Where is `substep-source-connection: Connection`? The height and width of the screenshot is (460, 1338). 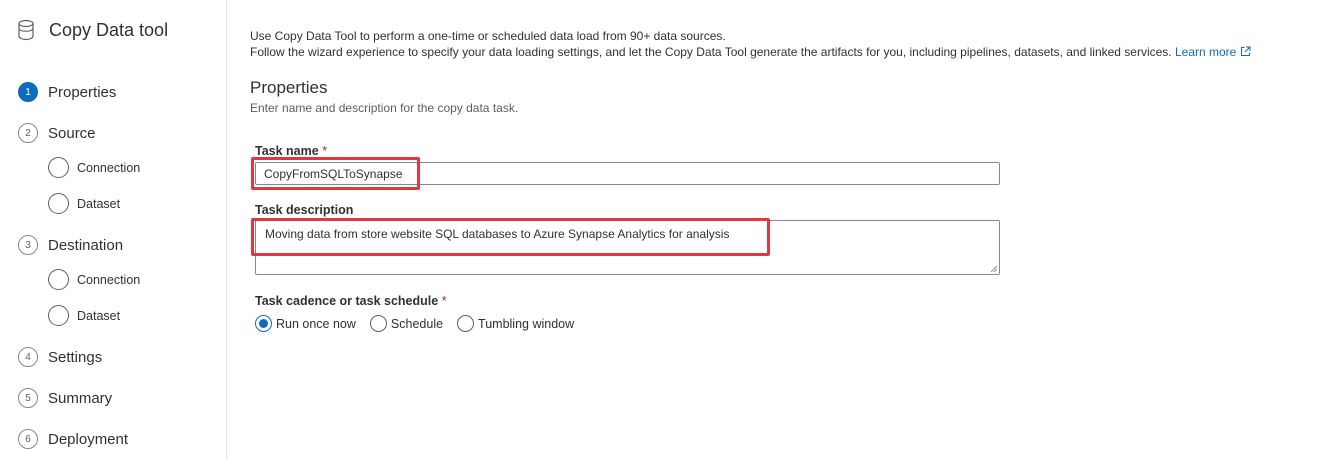 substep-source-connection: Connection is located at coordinates (94, 167).